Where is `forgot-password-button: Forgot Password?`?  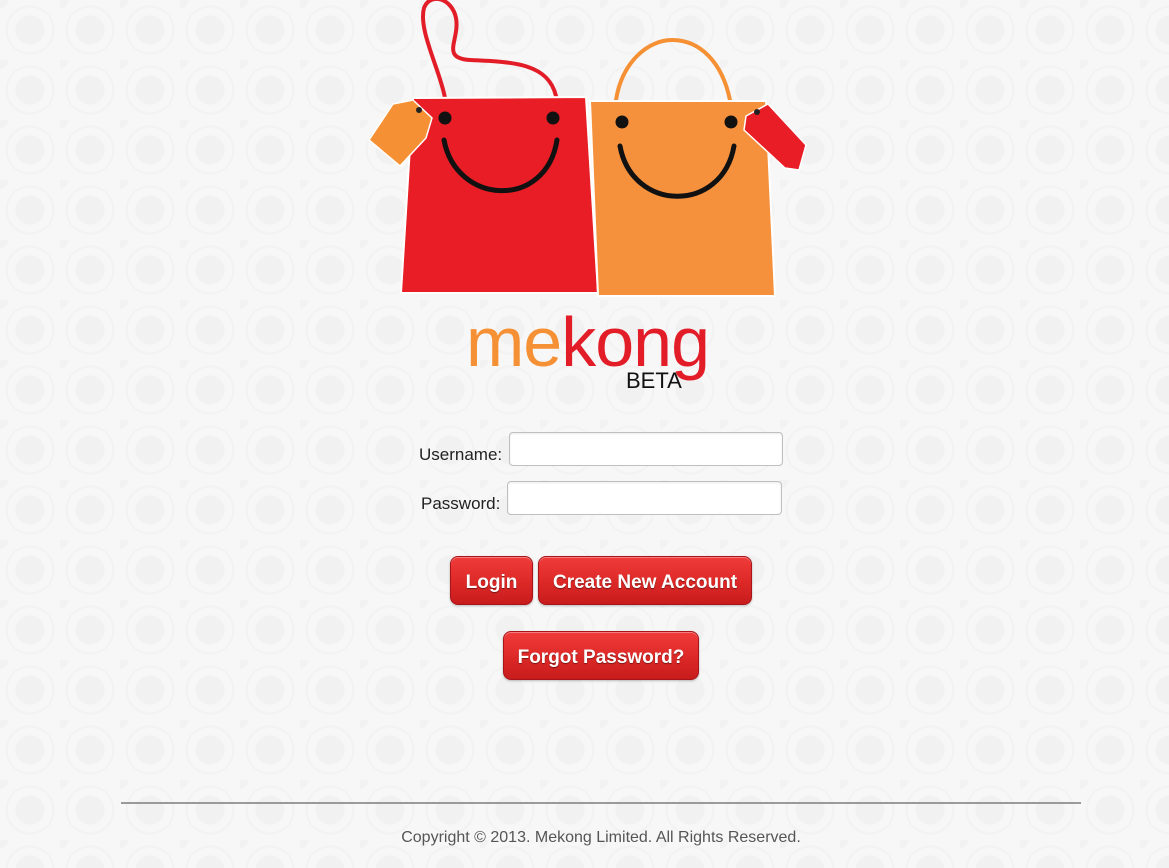 forgot-password-button: Forgot Password? is located at coordinates (601, 655).